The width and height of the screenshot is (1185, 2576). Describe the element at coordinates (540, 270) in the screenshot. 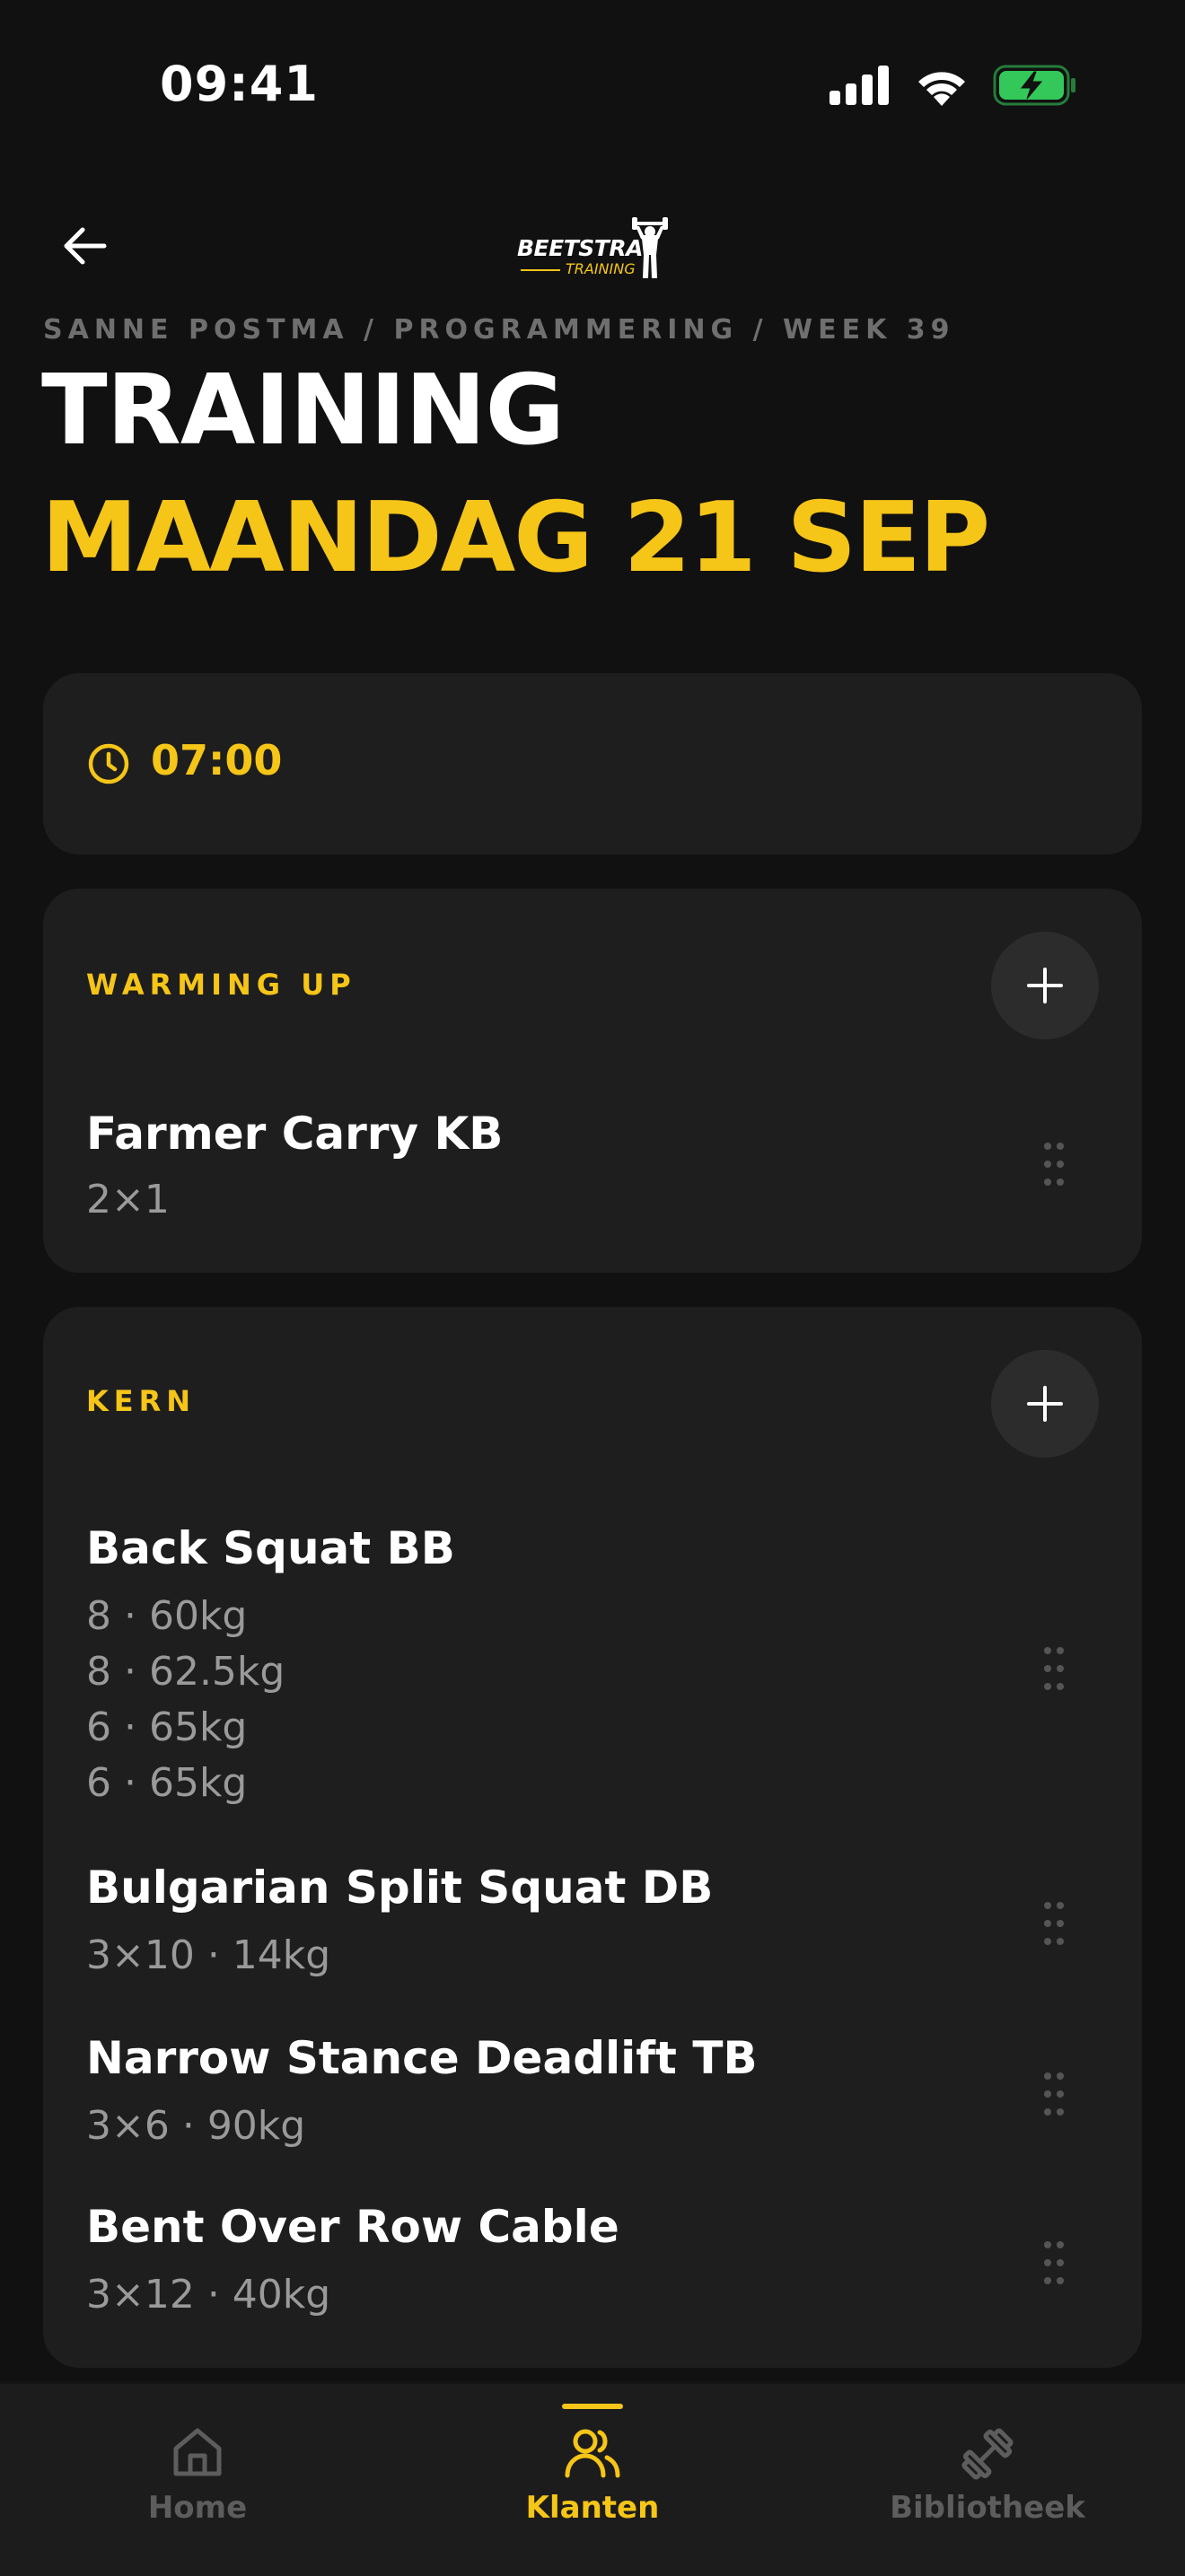

I see `logo-underline` at that location.